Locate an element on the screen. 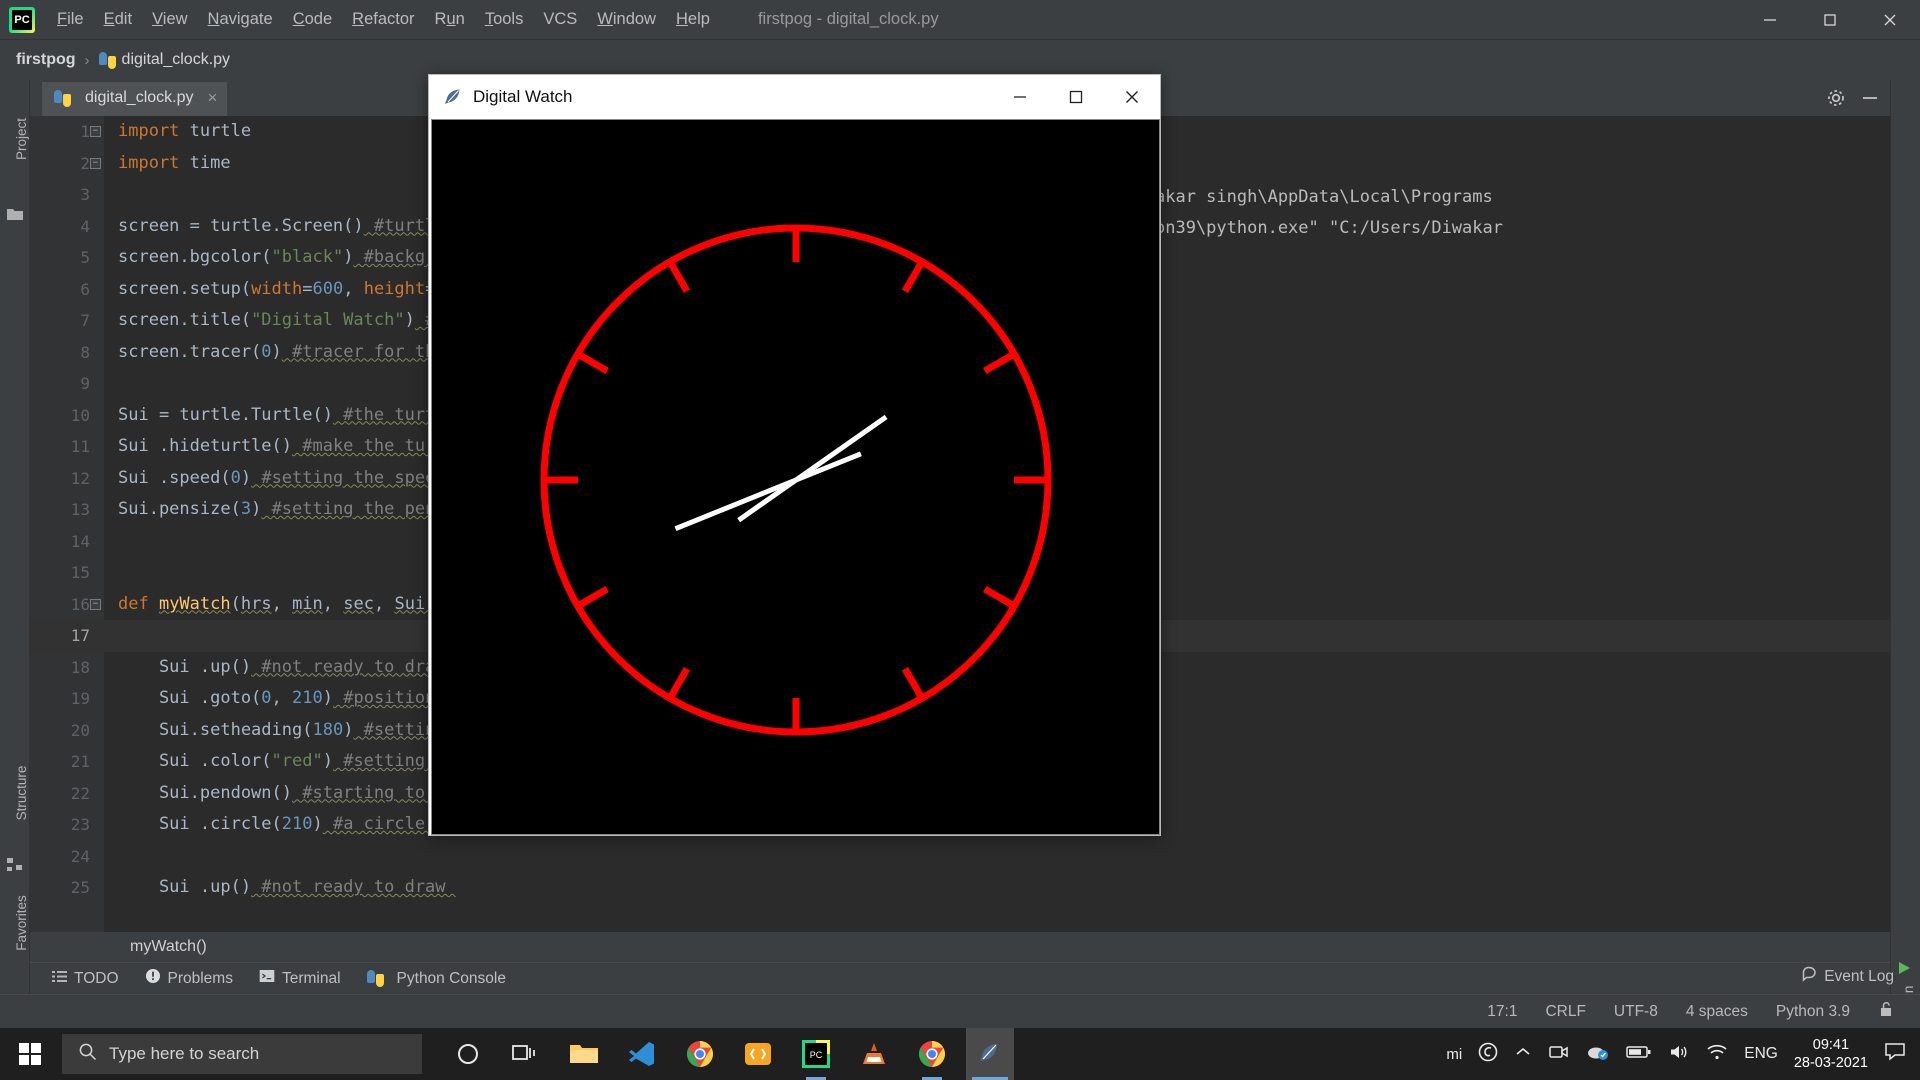 This screenshot has width=1920, height=1080. volume-icon is located at coordinates (1679, 1054).